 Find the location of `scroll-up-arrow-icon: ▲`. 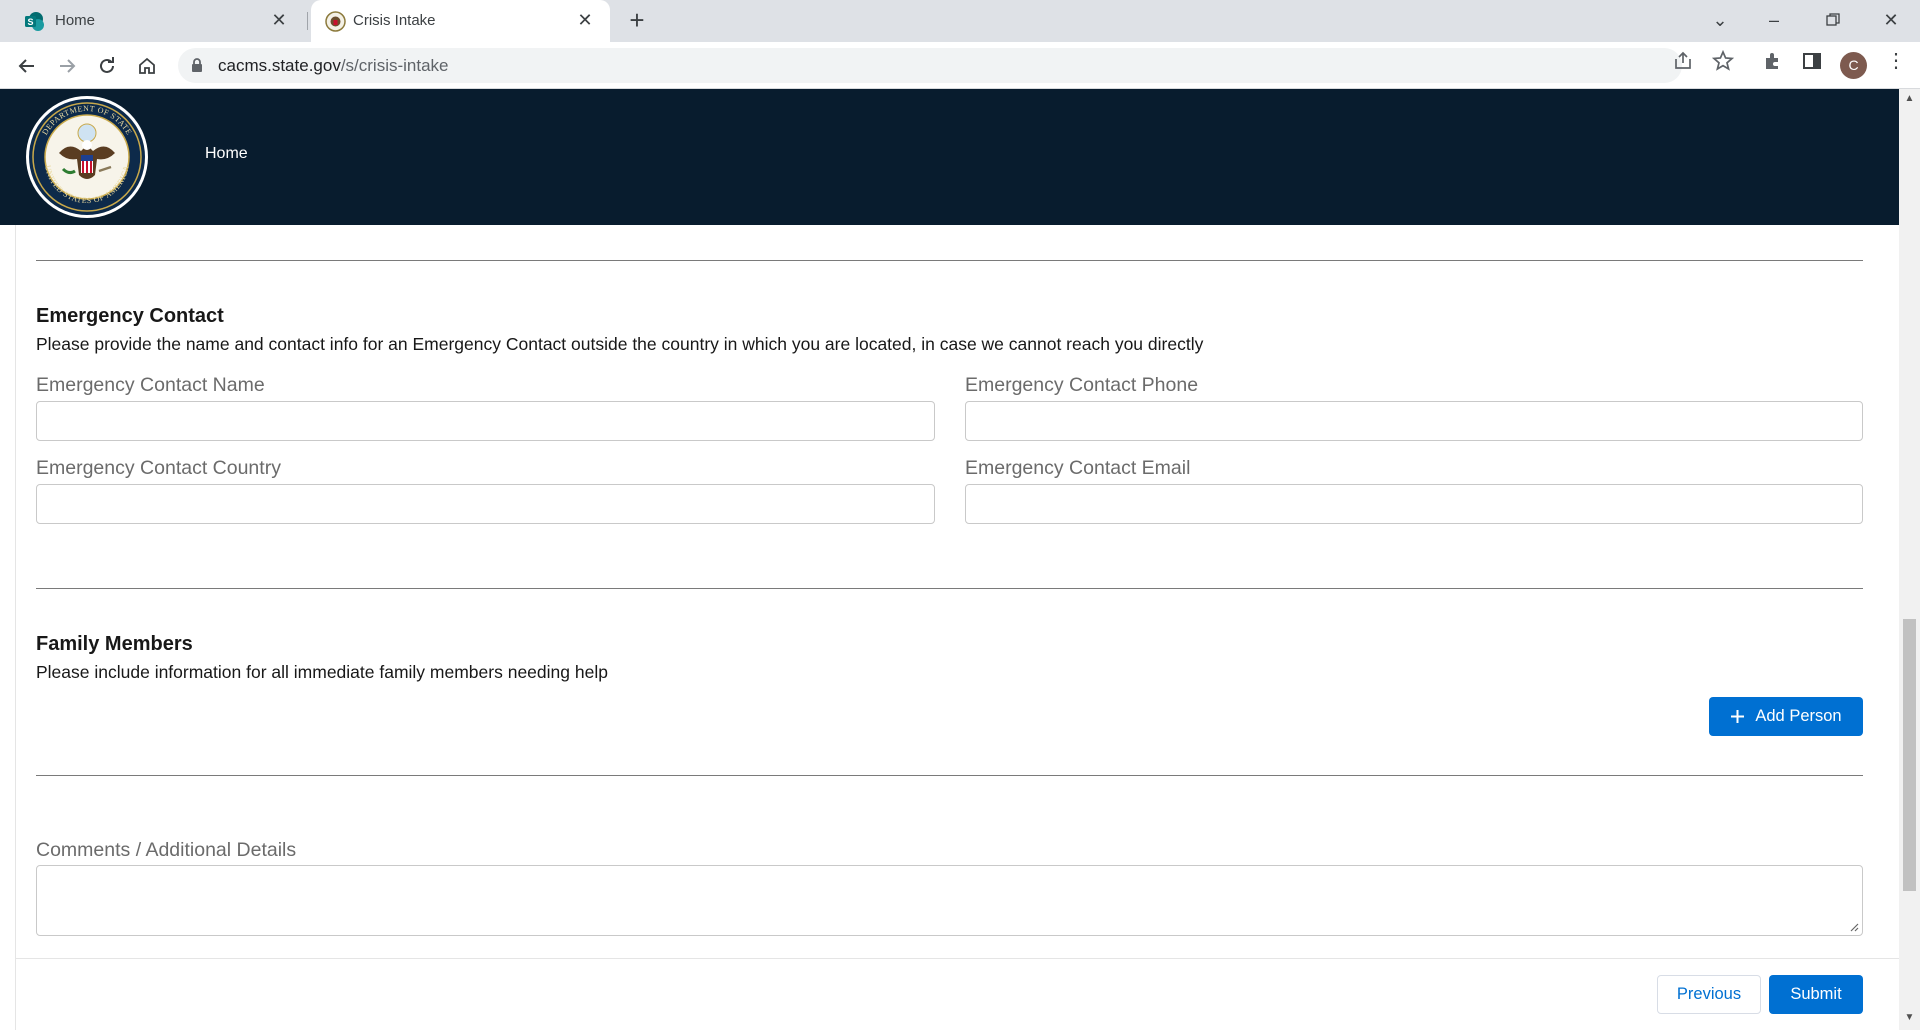

scroll-up-arrow-icon: ▲ is located at coordinates (1909, 99).